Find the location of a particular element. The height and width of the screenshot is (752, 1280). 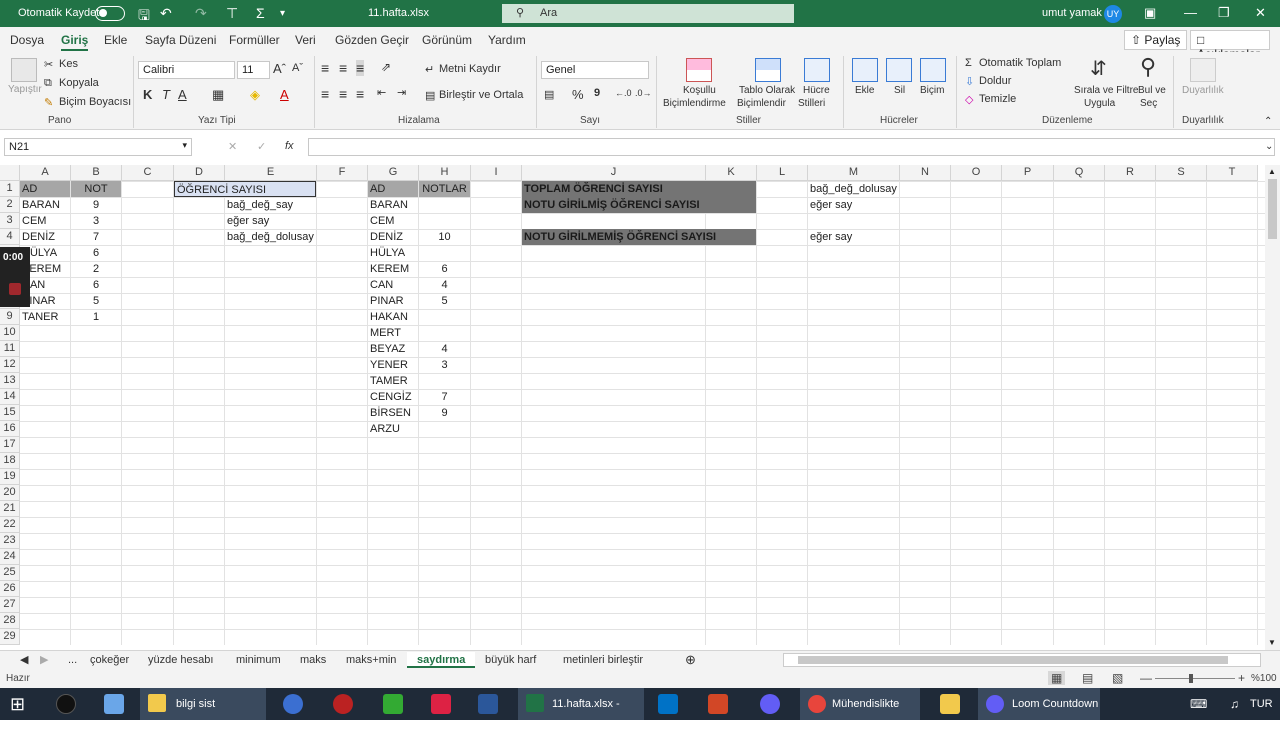

avatar: UY is located at coordinates (1113, 14).